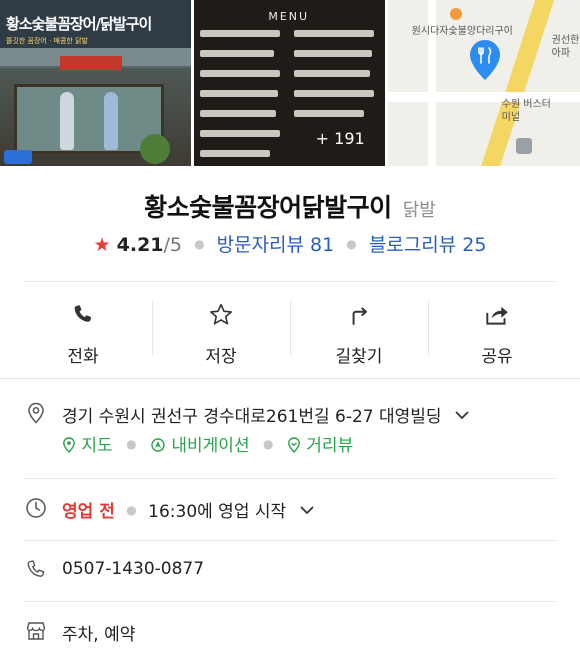 This screenshot has width=580, height=657. I want to click on rating-score: 4.21, so click(140, 245).